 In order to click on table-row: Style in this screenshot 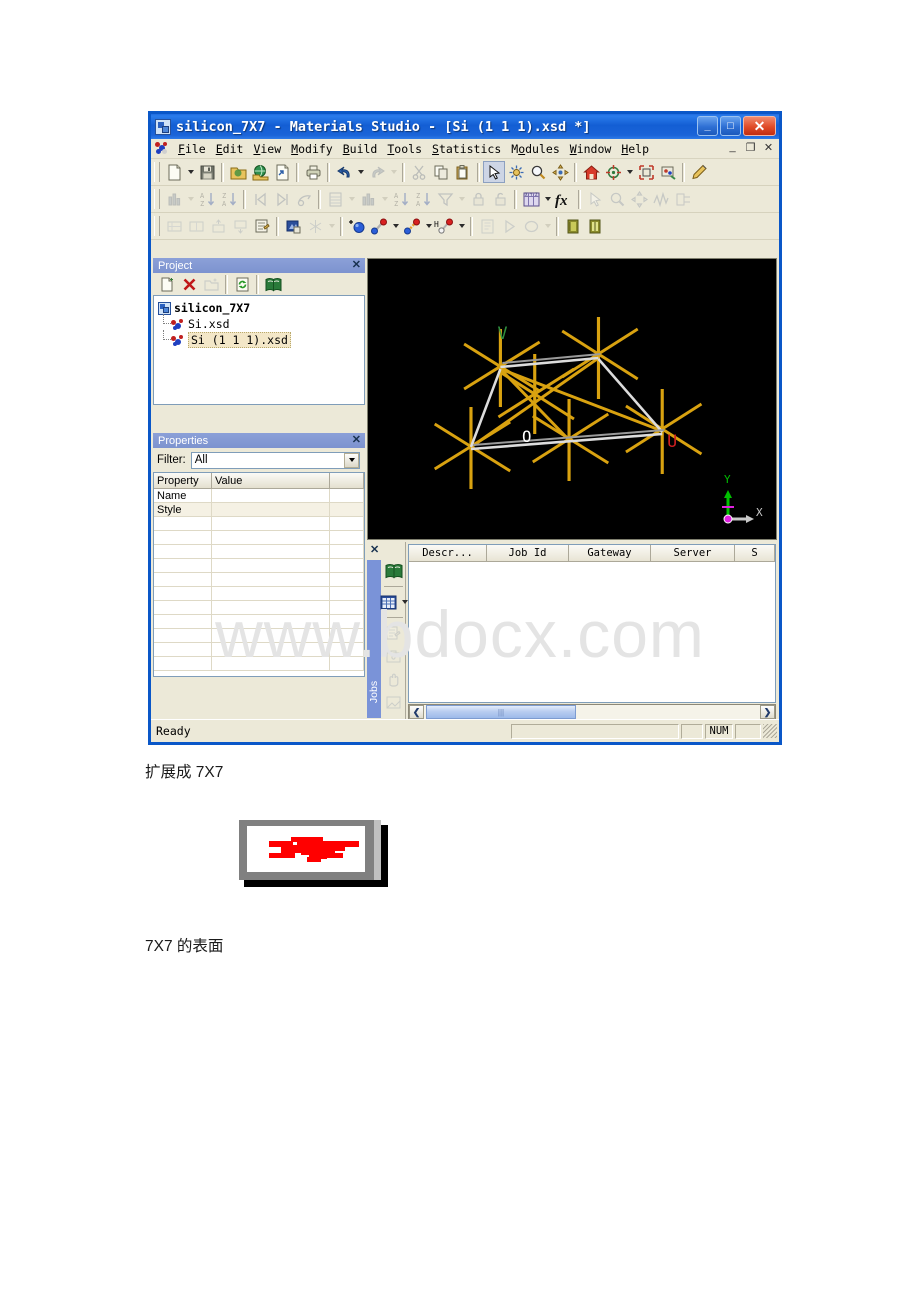, I will do `click(259, 510)`.